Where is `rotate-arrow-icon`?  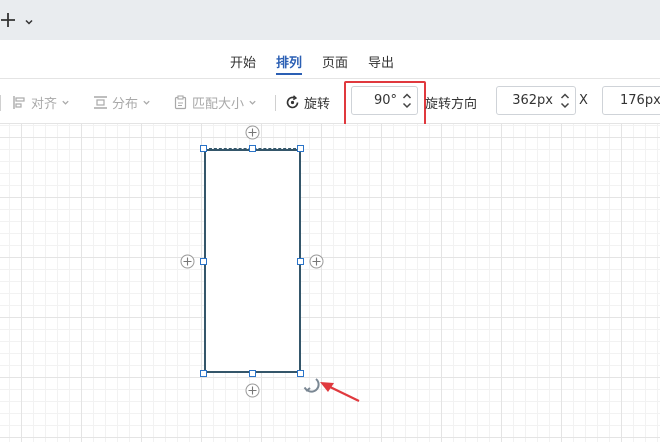 rotate-arrow-icon is located at coordinates (311, 385).